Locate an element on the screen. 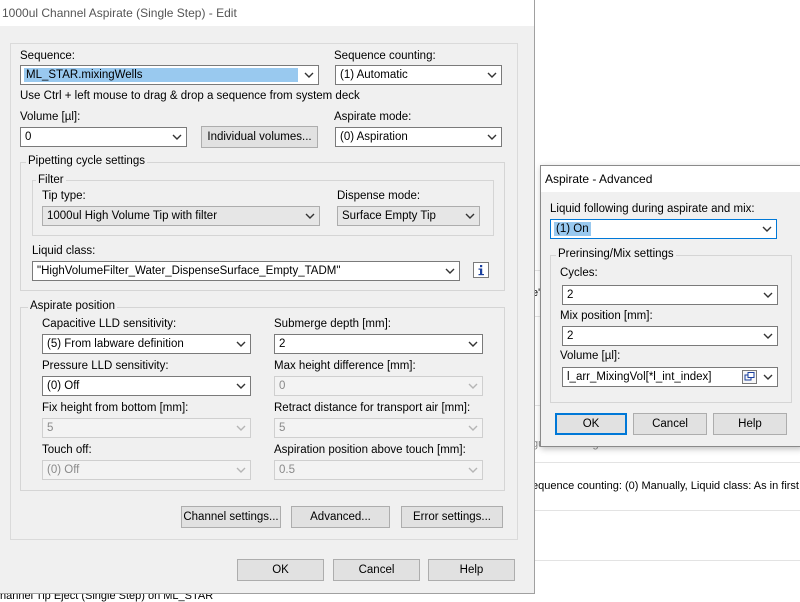 This screenshot has width=800, height=602. mix-volume-label: Volume [µl]: is located at coordinates (590, 356).